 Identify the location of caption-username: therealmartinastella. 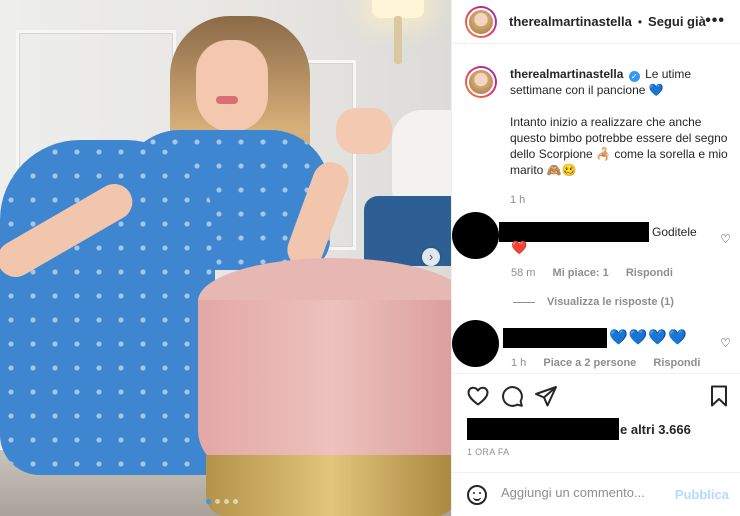
(566, 74).